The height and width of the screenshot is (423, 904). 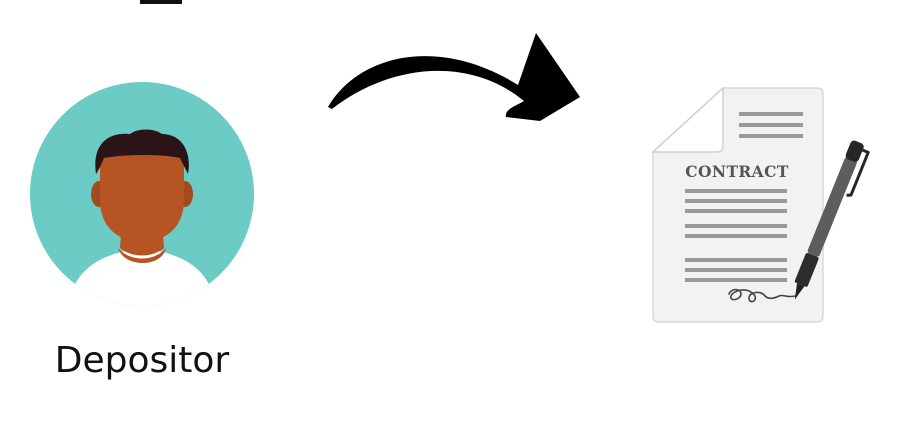 What do you see at coordinates (737, 171) in the screenshot?
I see `contract-title: CONTRACT` at bounding box center [737, 171].